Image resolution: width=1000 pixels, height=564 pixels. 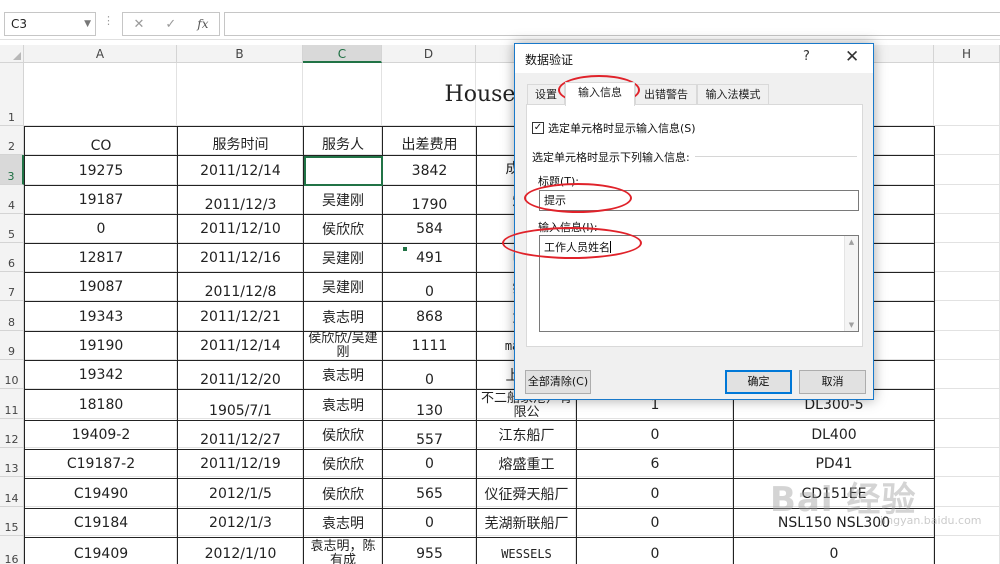 What do you see at coordinates (526, 550) in the screenshot?
I see `table-cell: WESSELS` at bounding box center [526, 550].